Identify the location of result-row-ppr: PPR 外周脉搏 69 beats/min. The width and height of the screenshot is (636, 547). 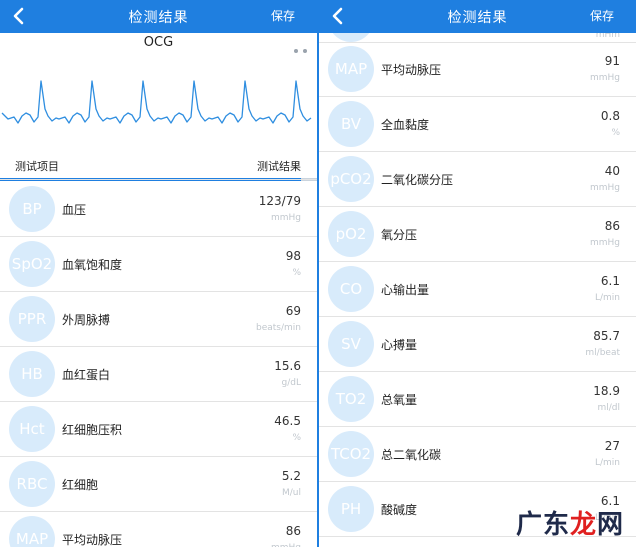
(158, 319).